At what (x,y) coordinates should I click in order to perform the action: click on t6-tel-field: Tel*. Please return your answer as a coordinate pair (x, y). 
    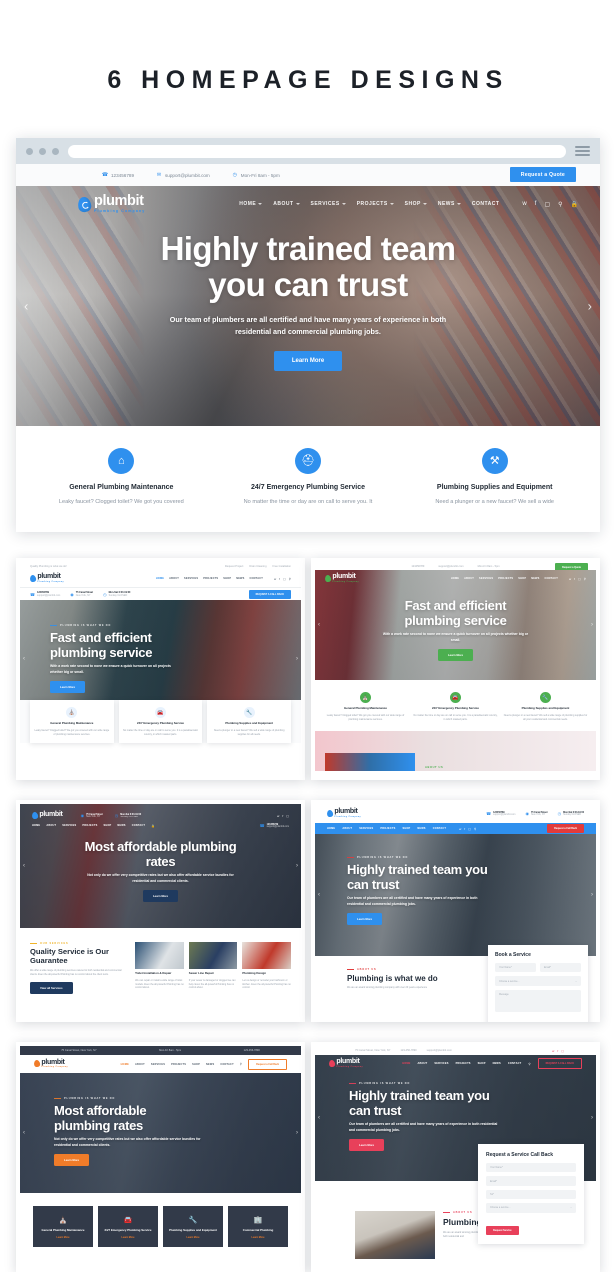
    Looking at the image, I should click on (531, 1194).